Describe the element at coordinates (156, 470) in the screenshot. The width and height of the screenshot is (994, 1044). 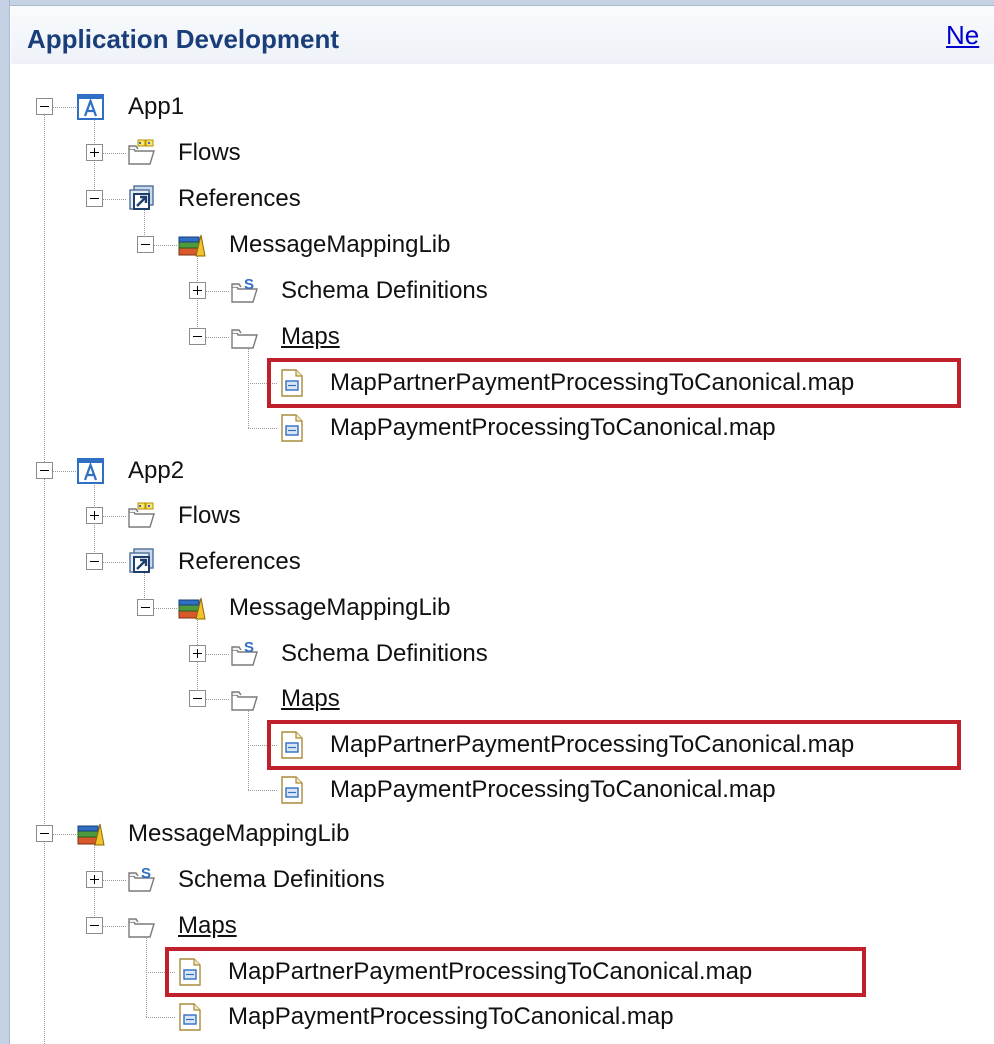
I see `tree-item-label: App2` at that location.